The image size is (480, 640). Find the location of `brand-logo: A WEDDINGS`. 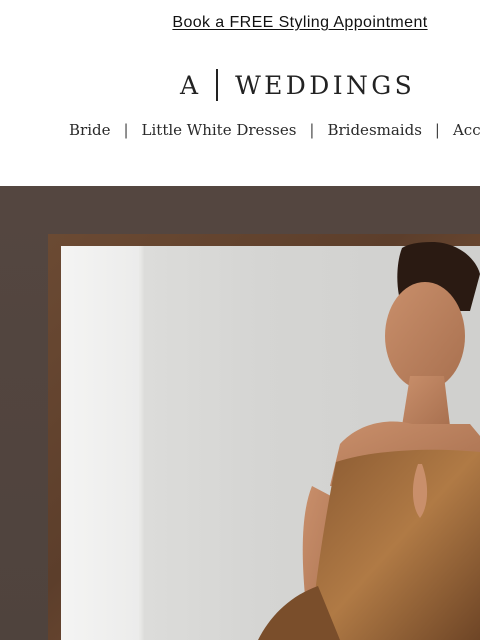

brand-logo: A WEDDINGS is located at coordinates (297, 85).